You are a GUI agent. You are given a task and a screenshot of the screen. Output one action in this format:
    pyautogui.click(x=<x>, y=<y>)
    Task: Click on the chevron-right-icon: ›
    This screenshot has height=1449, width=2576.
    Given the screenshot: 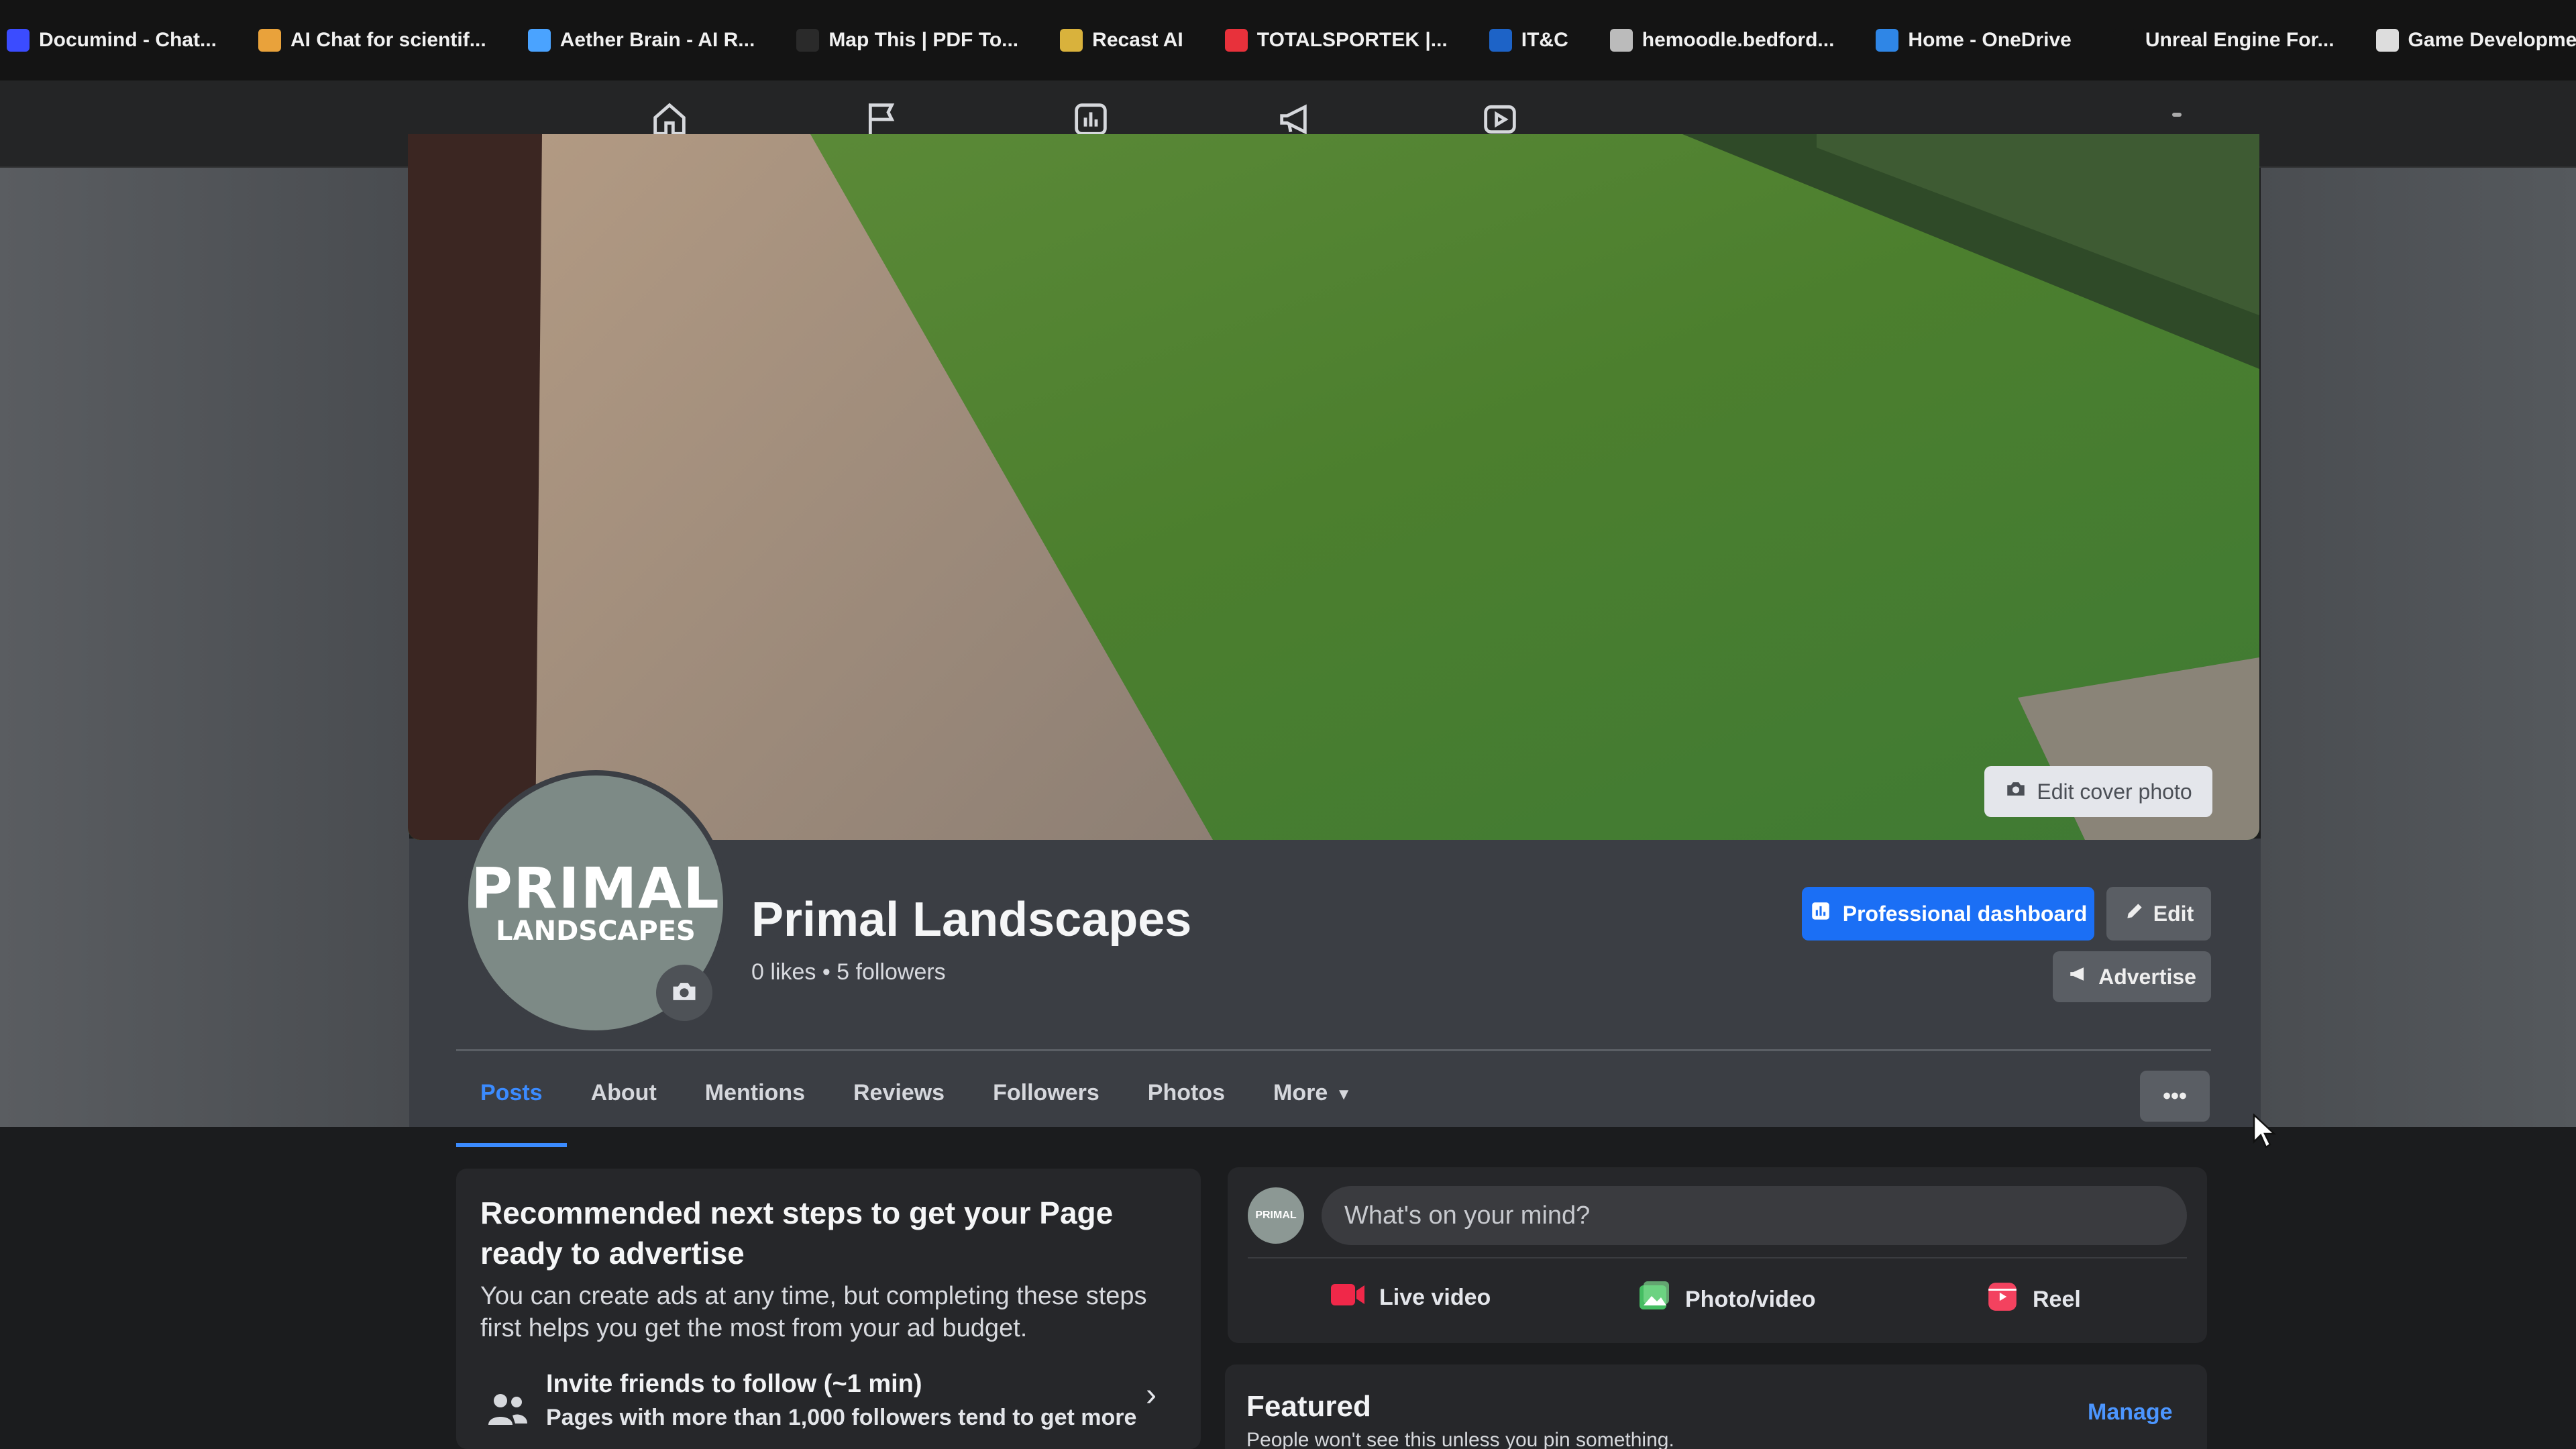 What is the action you would take?
    pyautogui.click(x=1151, y=1395)
    